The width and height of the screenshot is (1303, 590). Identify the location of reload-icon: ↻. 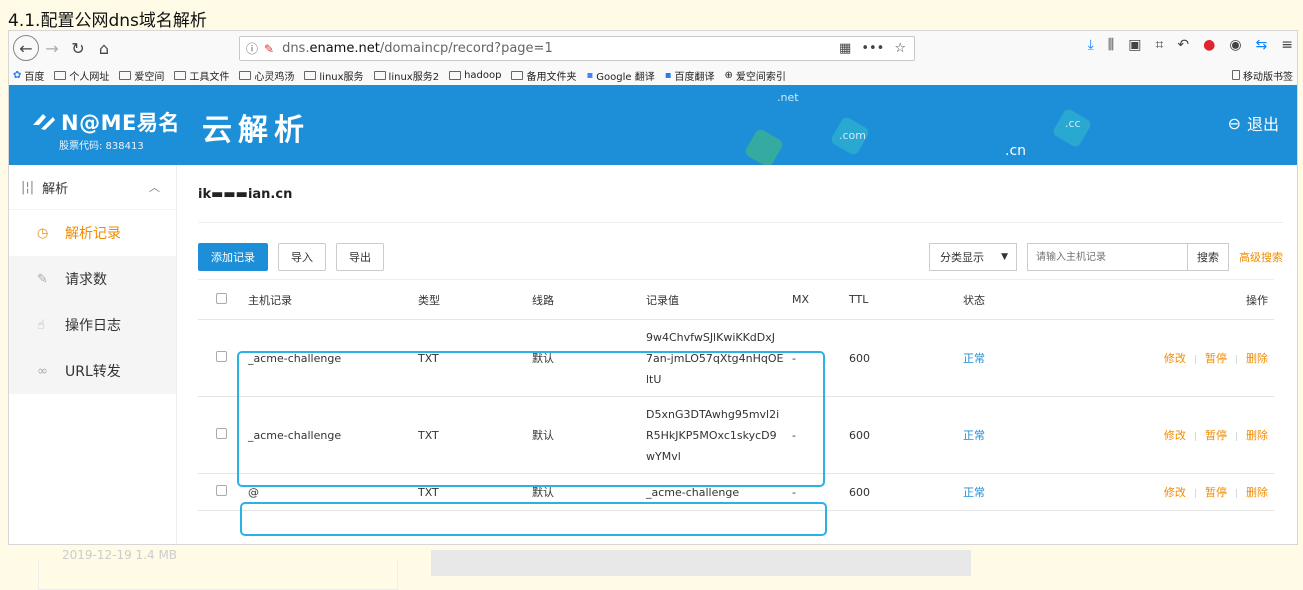
(78, 48).